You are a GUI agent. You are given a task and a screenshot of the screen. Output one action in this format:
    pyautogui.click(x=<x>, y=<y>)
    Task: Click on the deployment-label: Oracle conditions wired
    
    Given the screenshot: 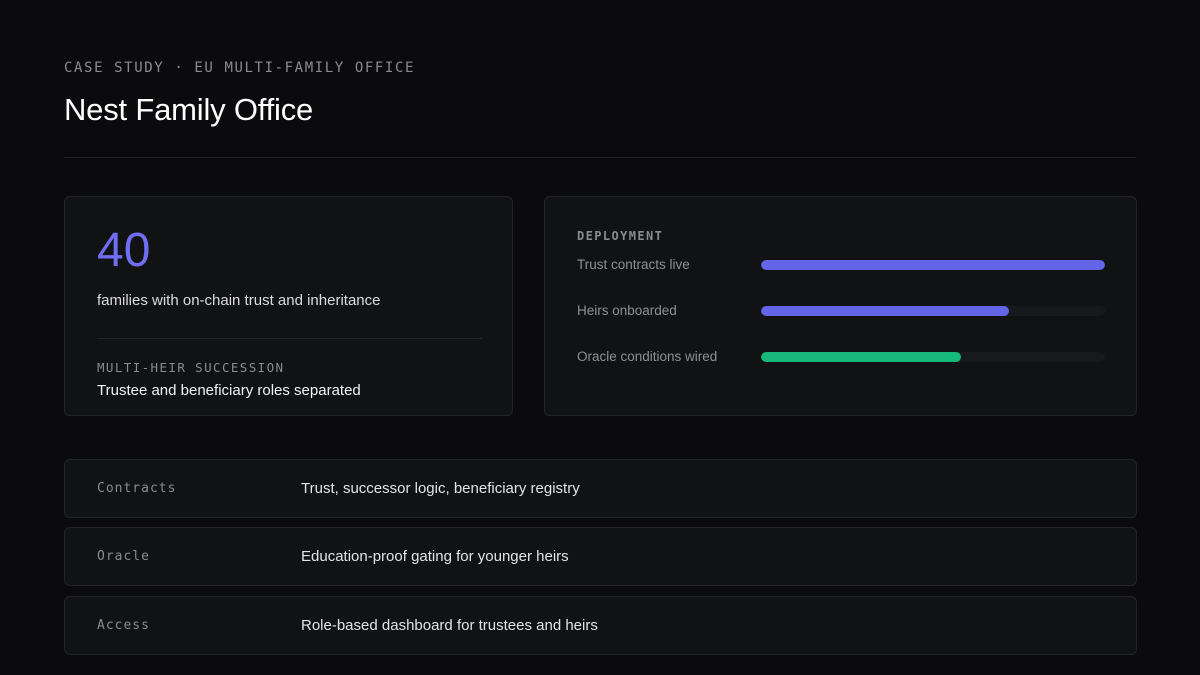 What is the action you would take?
    pyautogui.click(x=647, y=356)
    